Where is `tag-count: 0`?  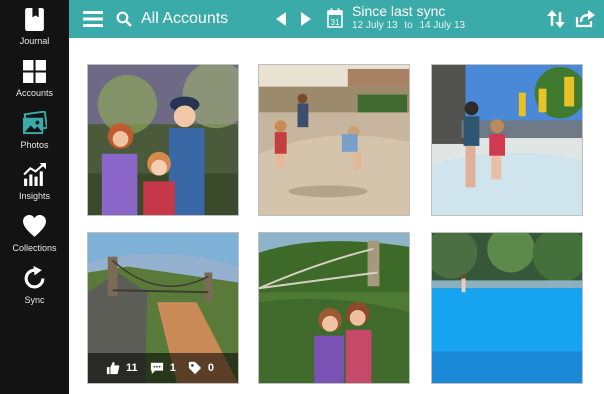 tag-count: 0 is located at coordinates (210, 368).